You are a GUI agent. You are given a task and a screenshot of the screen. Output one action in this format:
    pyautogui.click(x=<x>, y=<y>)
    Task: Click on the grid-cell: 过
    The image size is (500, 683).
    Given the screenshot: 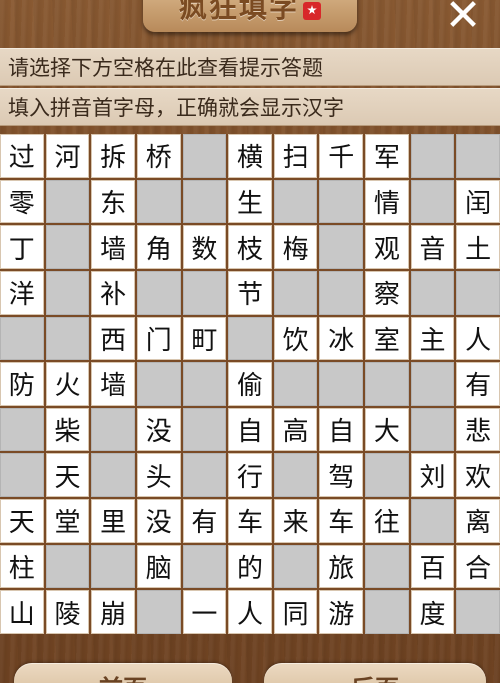 What is the action you would take?
    pyautogui.click(x=22, y=156)
    